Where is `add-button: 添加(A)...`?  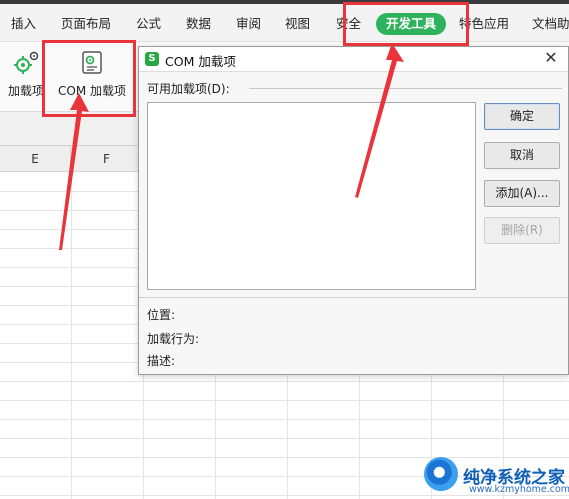
add-button: 添加(A)... is located at coordinates (522, 193).